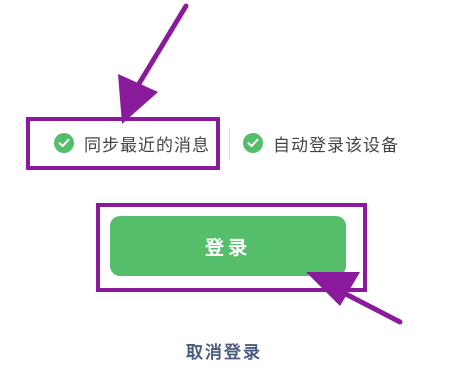 This screenshot has width=450, height=370. I want to click on arrow-down-icon, so click(153, 63).